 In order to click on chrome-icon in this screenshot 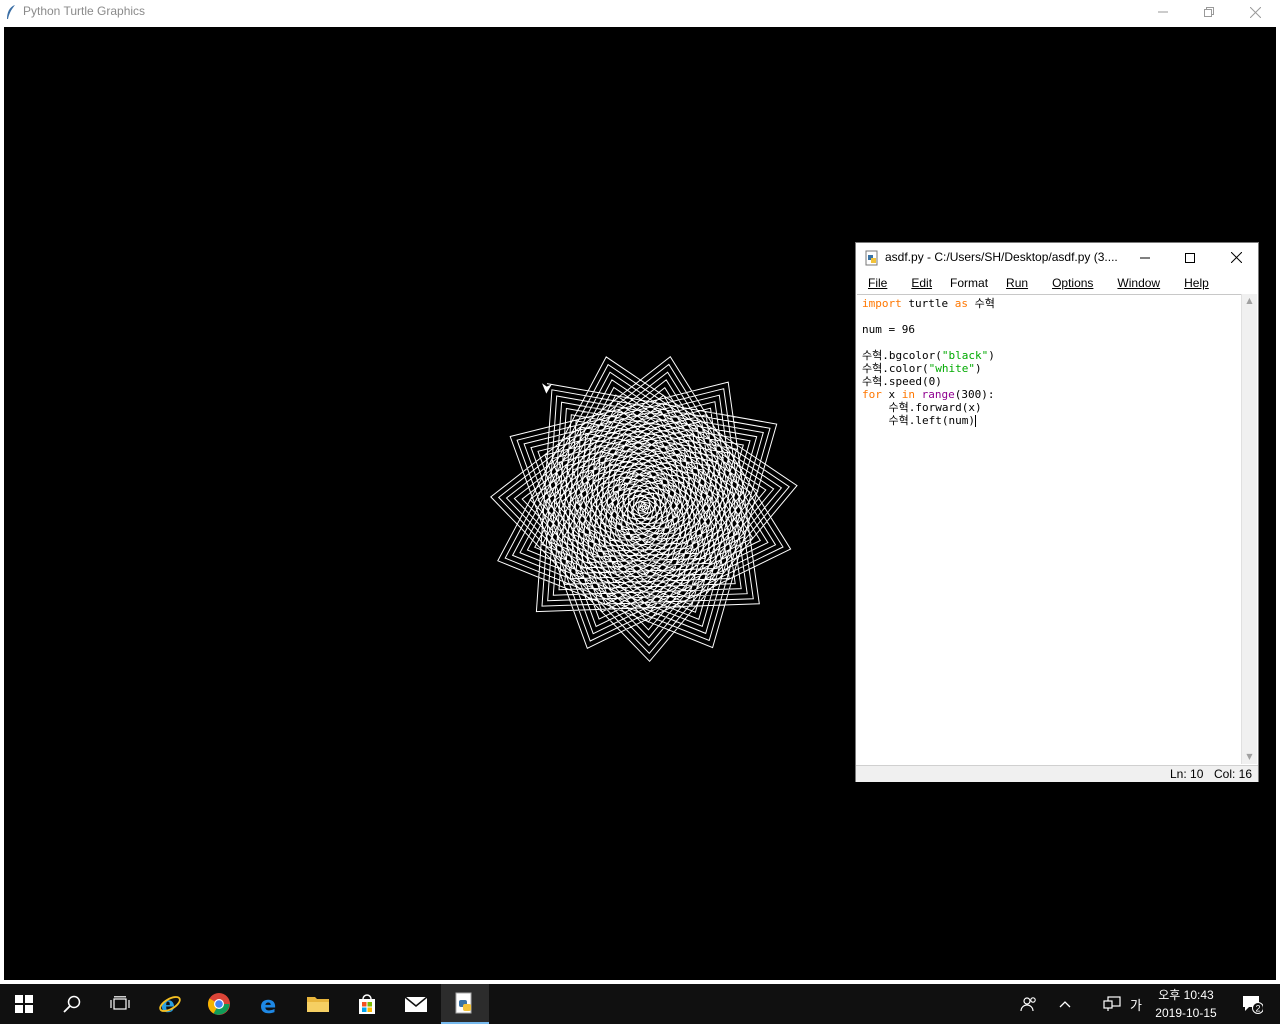, I will do `click(219, 1004)`.